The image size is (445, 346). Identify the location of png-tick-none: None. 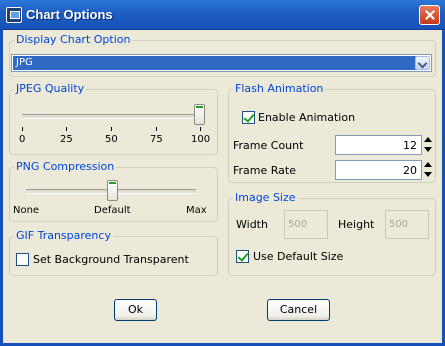
(26, 210).